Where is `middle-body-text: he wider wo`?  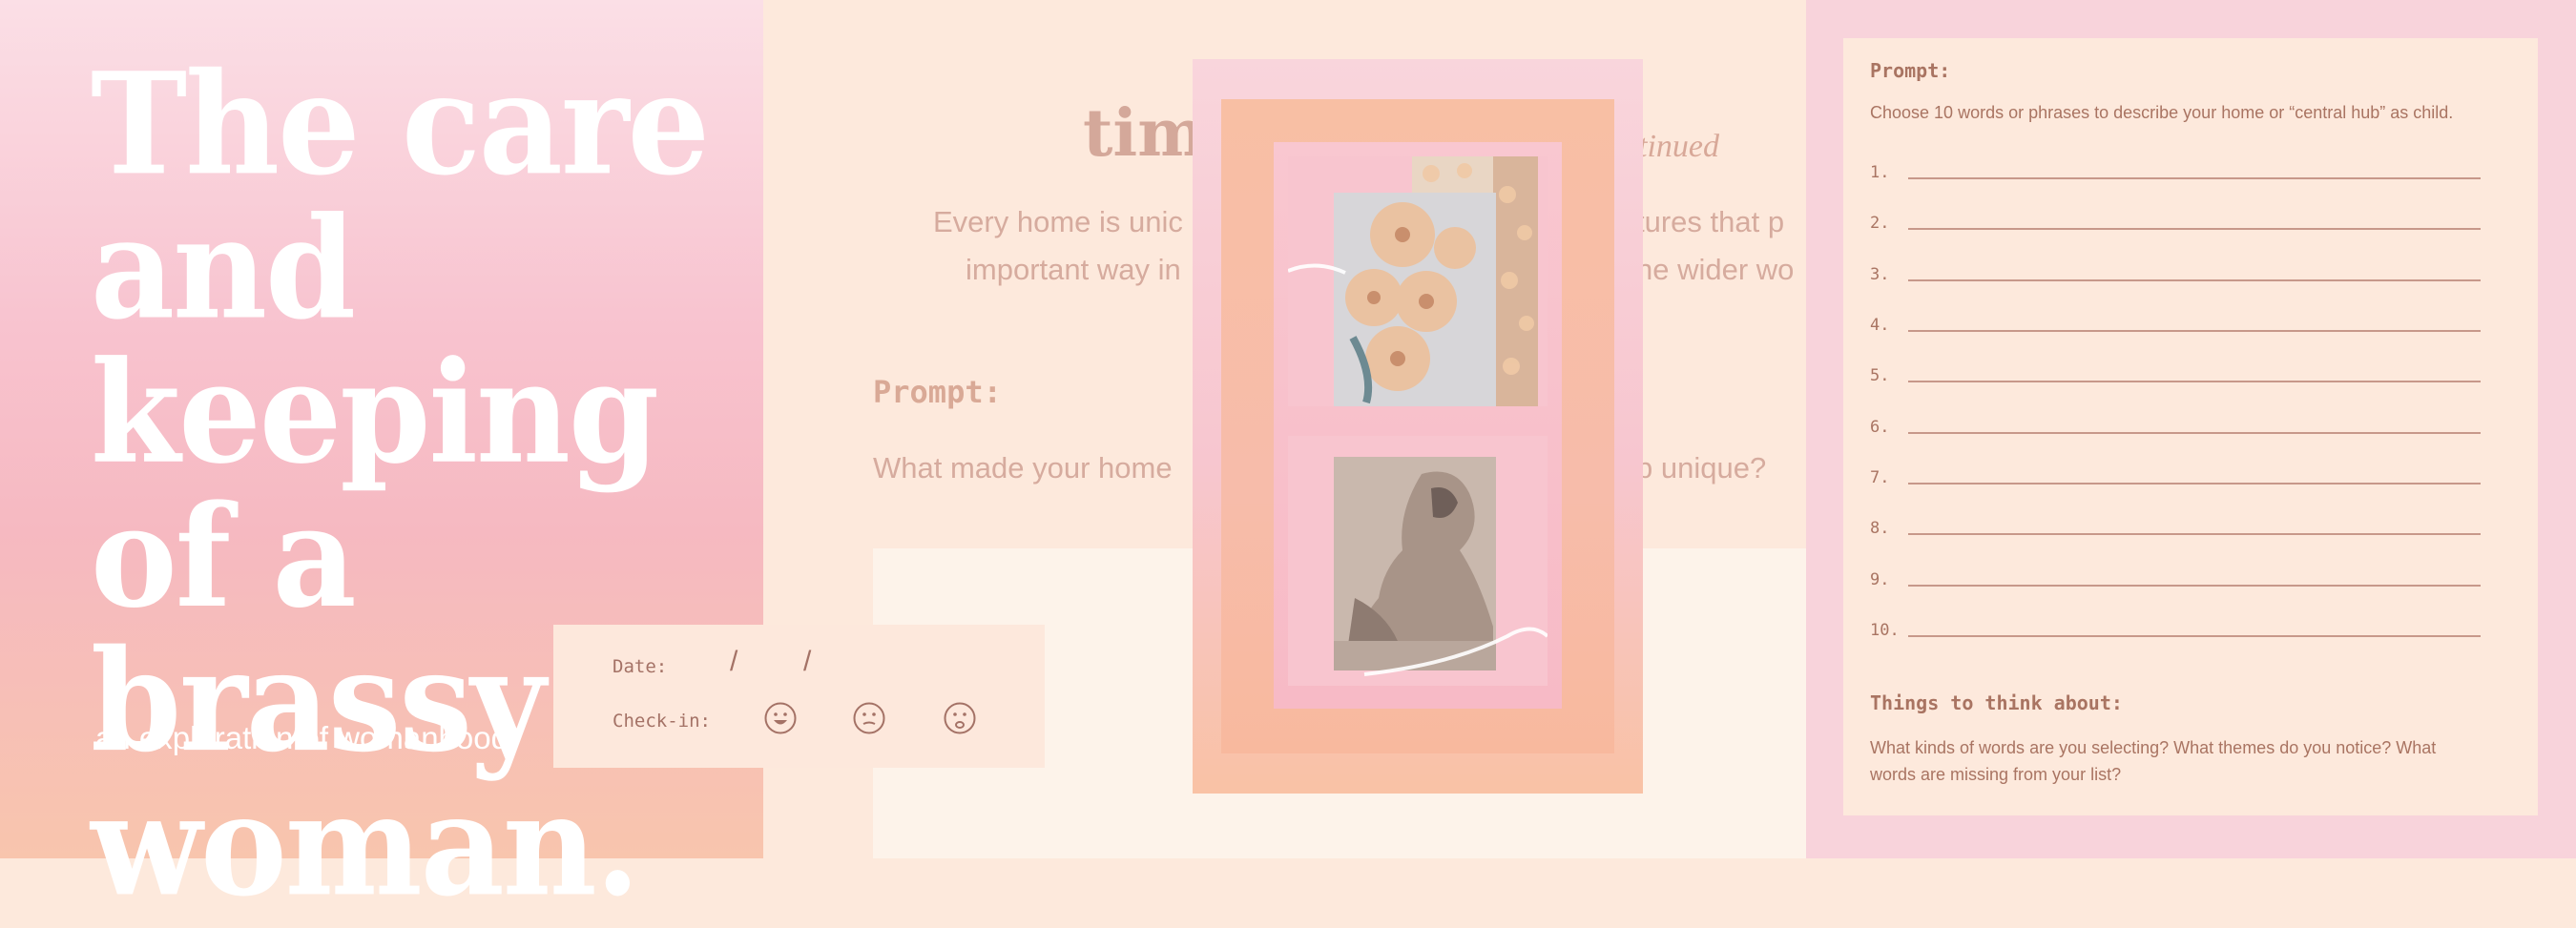 middle-body-text: he wider wo is located at coordinates (1715, 269).